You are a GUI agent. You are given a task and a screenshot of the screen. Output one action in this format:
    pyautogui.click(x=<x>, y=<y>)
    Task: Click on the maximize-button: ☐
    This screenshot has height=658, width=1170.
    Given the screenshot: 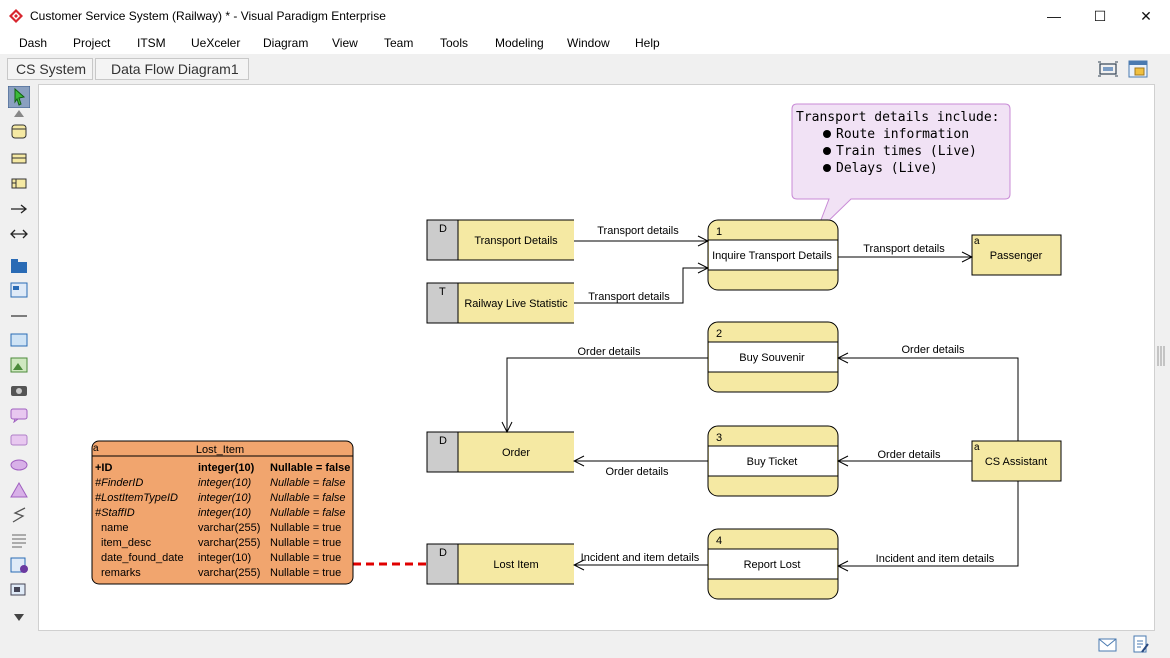 What is the action you would take?
    pyautogui.click(x=1100, y=16)
    